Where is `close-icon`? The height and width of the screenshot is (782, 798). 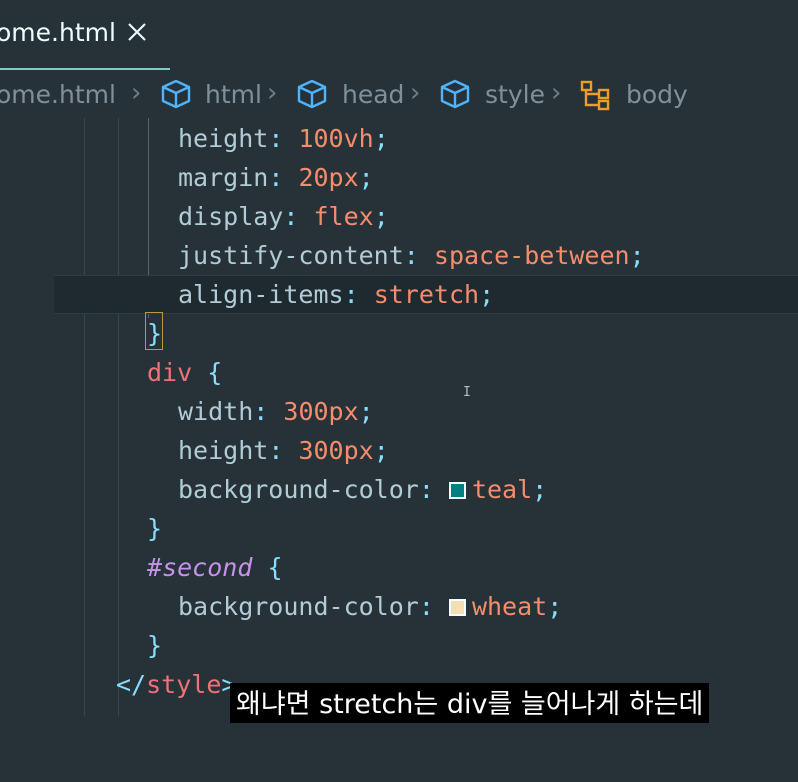 close-icon is located at coordinates (137, 32).